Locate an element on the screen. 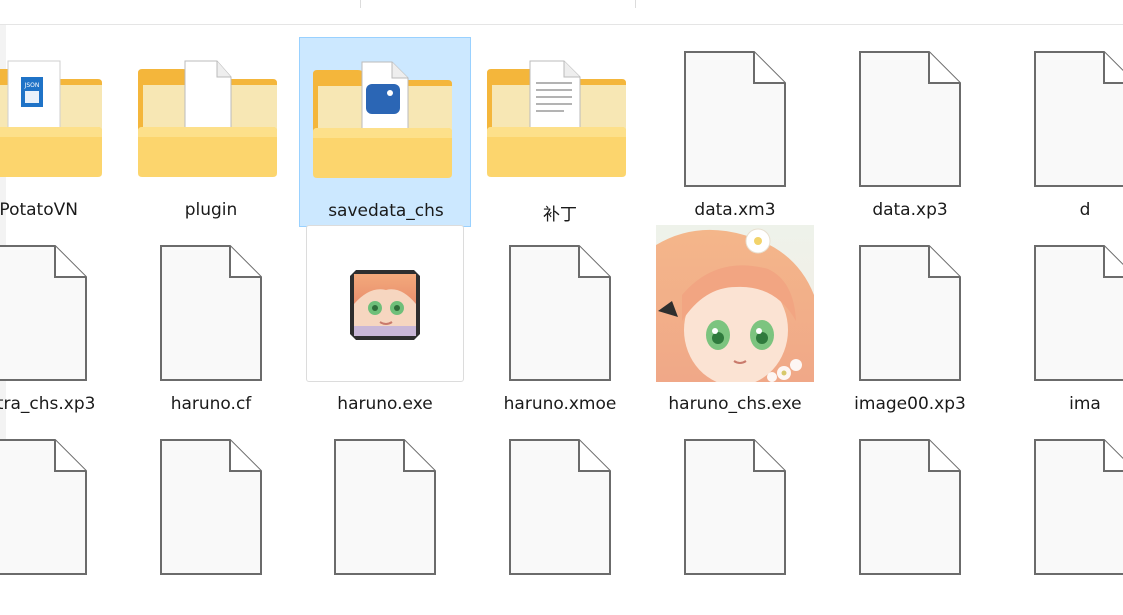  item-label: extra_chs.xp3 is located at coordinates (48, 404).